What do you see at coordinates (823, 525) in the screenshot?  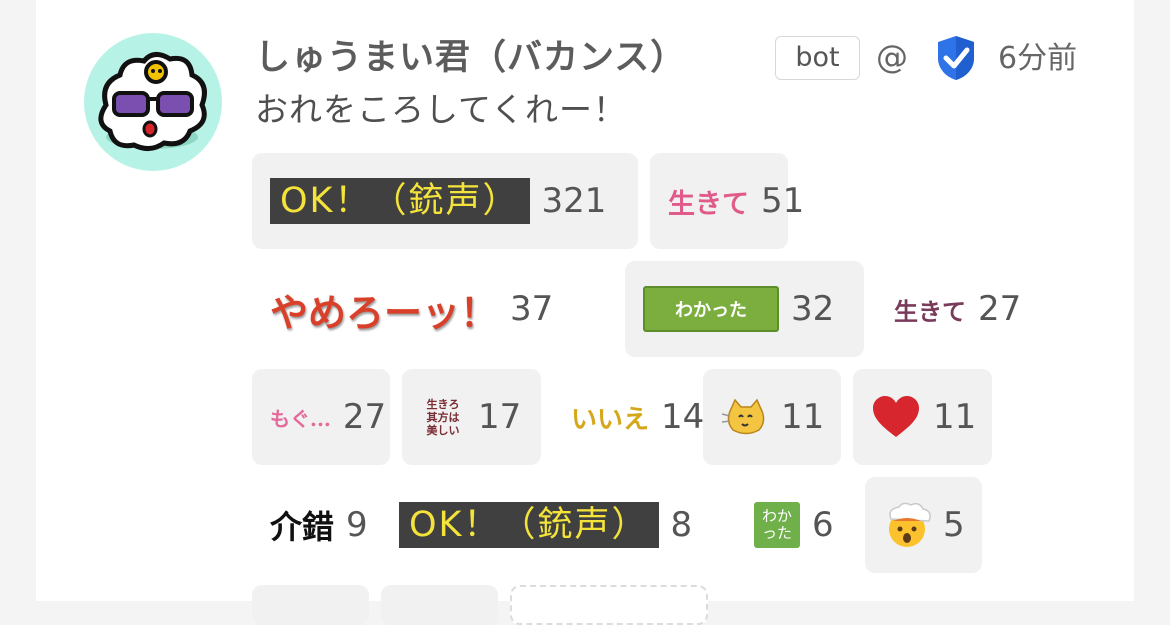 I see `reaction-count: 6` at bounding box center [823, 525].